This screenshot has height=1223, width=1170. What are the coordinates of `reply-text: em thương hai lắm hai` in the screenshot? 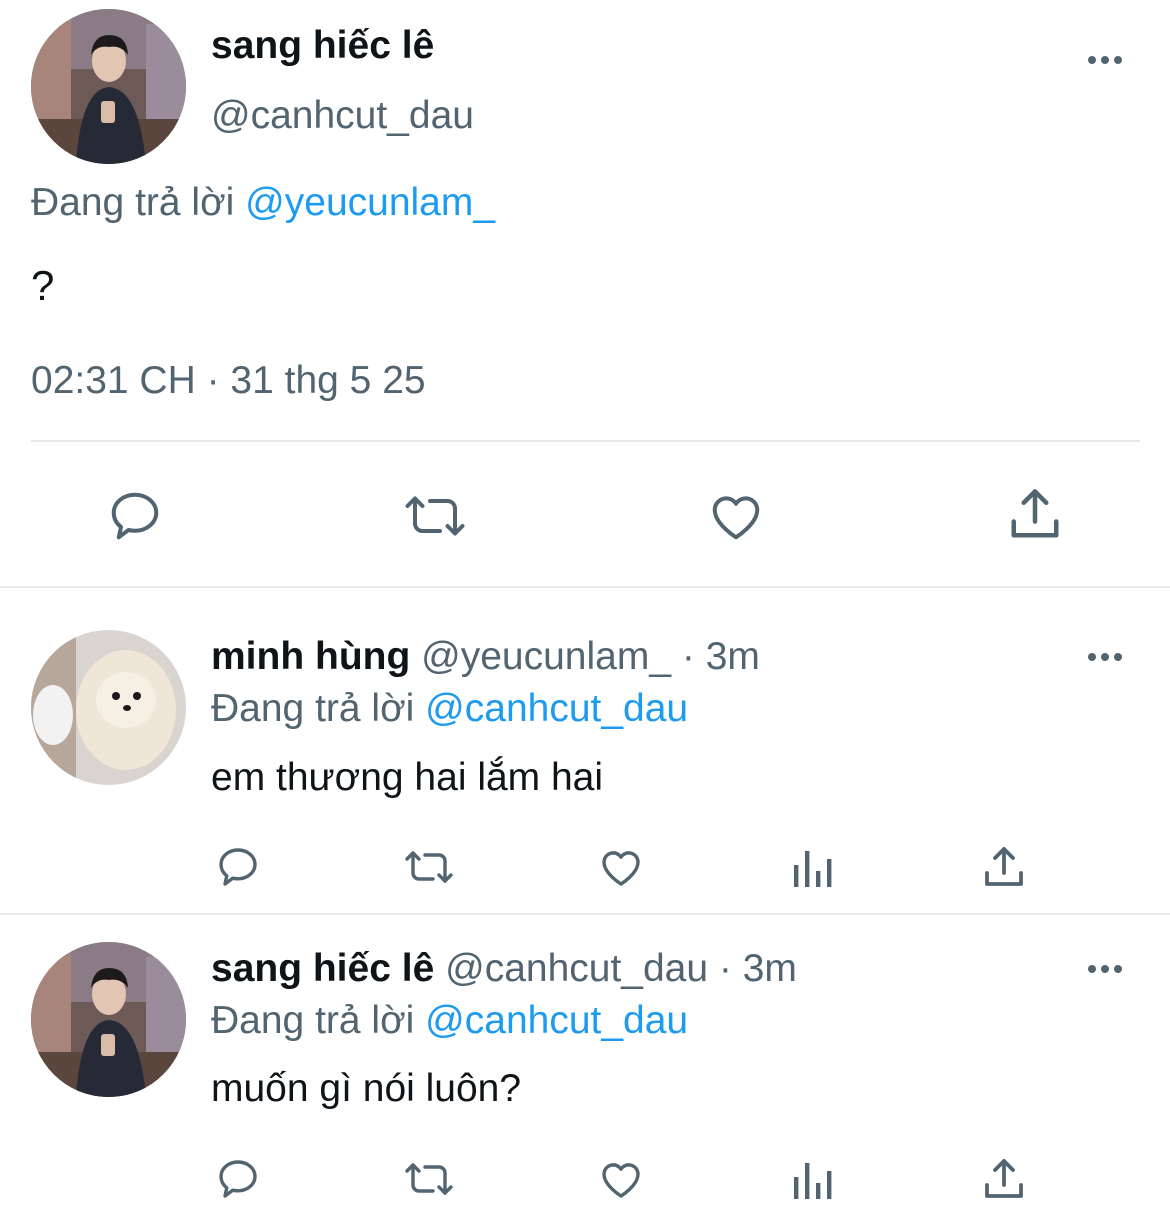 It's located at (407, 777).